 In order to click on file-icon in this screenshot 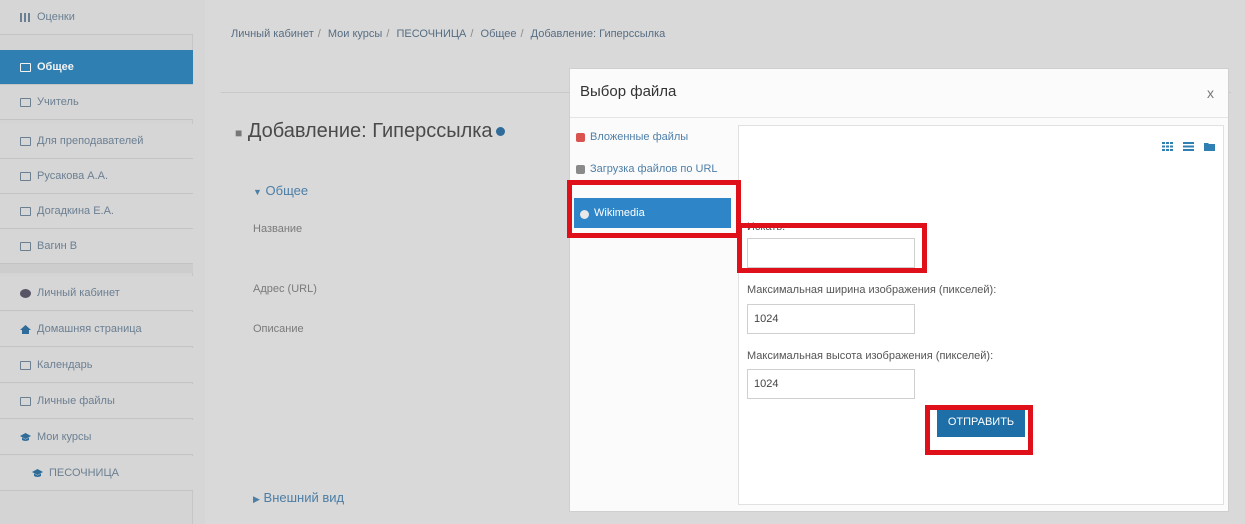, I will do `click(25, 401)`.